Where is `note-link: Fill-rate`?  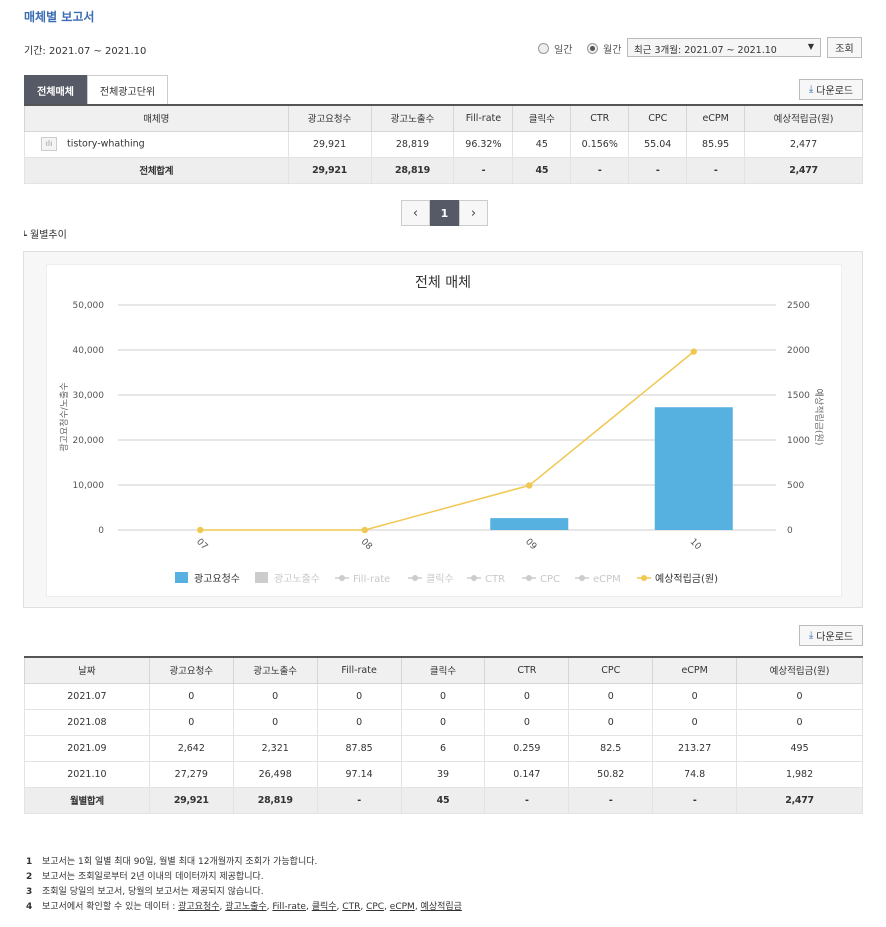
note-link: Fill-rate is located at coordinates (289, 907).